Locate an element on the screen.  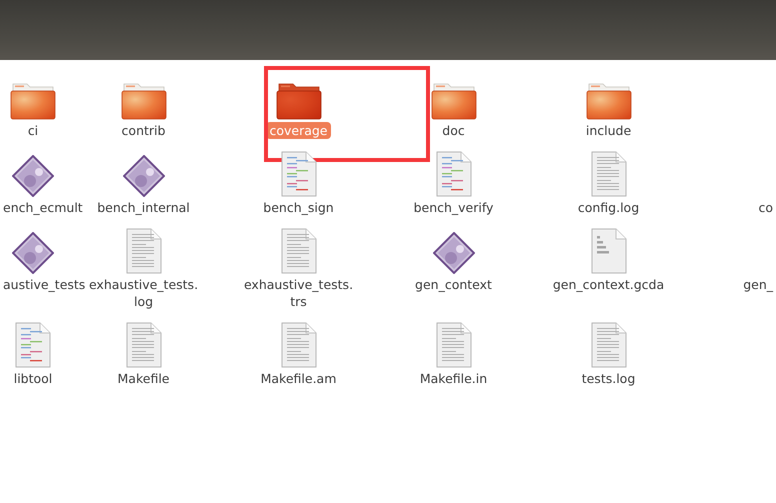
file-name: ci is located at coordinates (33, 130).